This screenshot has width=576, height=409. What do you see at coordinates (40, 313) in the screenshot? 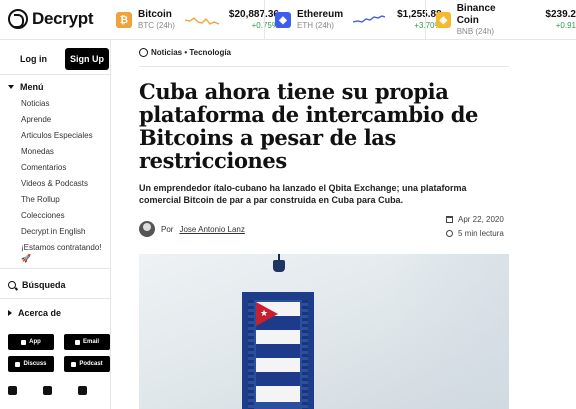
I see `about-label: Acerca de` at bounding box center [40, 313].